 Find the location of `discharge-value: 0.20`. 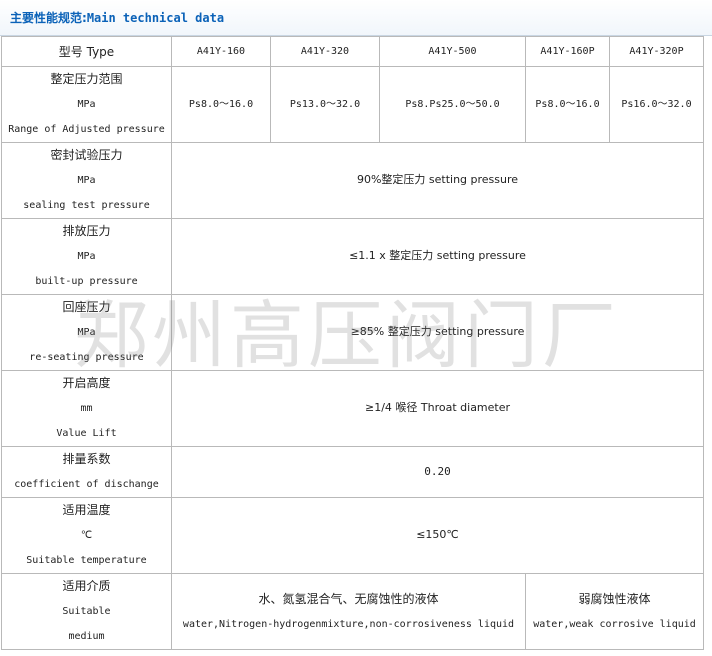

discharge-value: 0.20 is located at coordinates (437, 471).